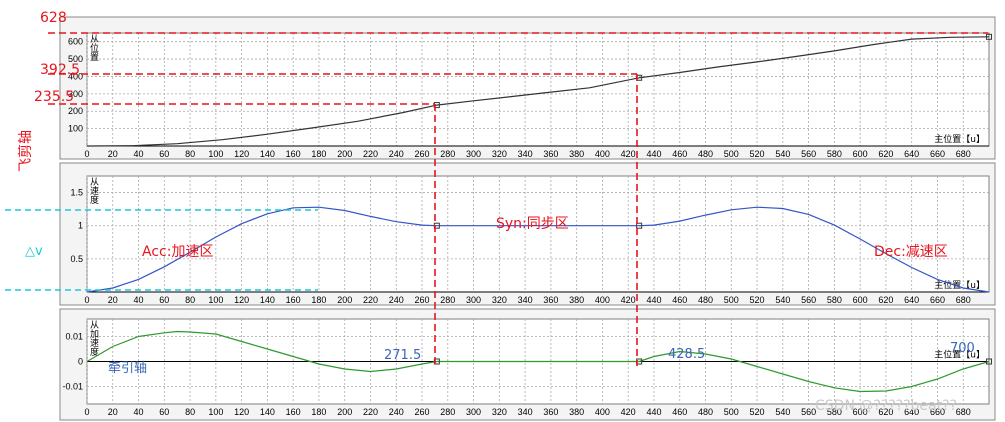  I want to click on y-tick-label: 200, so click(75, 111).